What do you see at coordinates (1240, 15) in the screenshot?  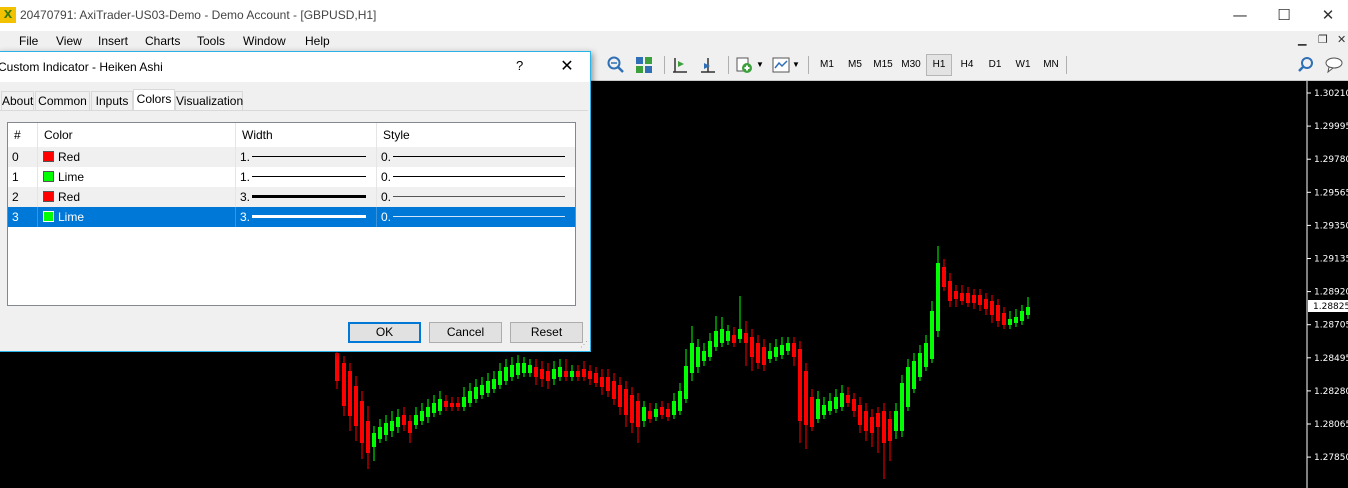 I see `minimize-button: —` at bounding box center [1240, 15].